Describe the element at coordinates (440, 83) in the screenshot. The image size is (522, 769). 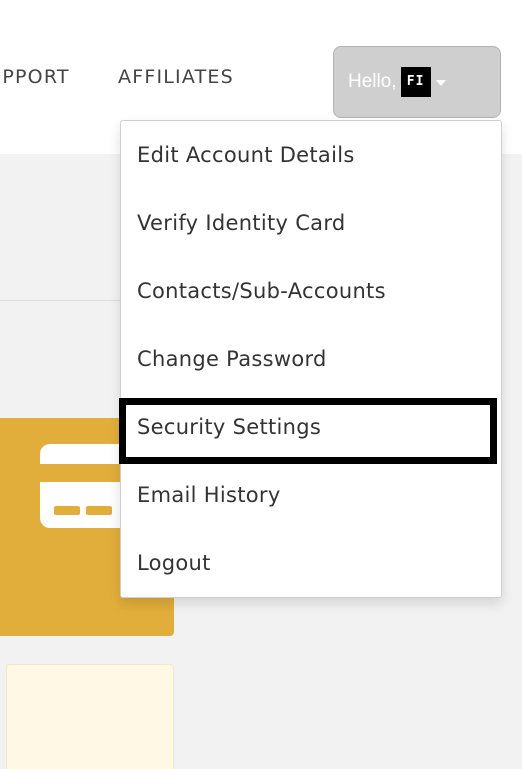
I see `chevron-down-icon` at that location.